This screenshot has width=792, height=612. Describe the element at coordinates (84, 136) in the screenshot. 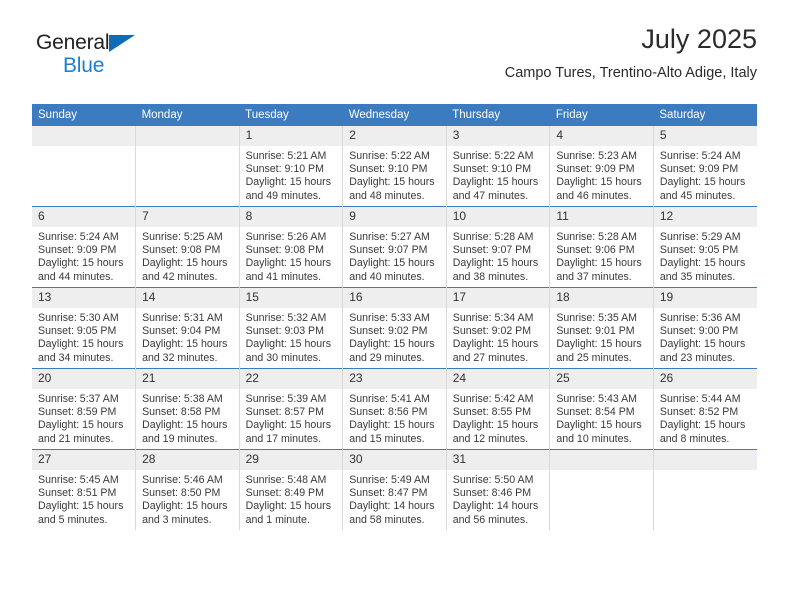

I see `day-number` at that location.